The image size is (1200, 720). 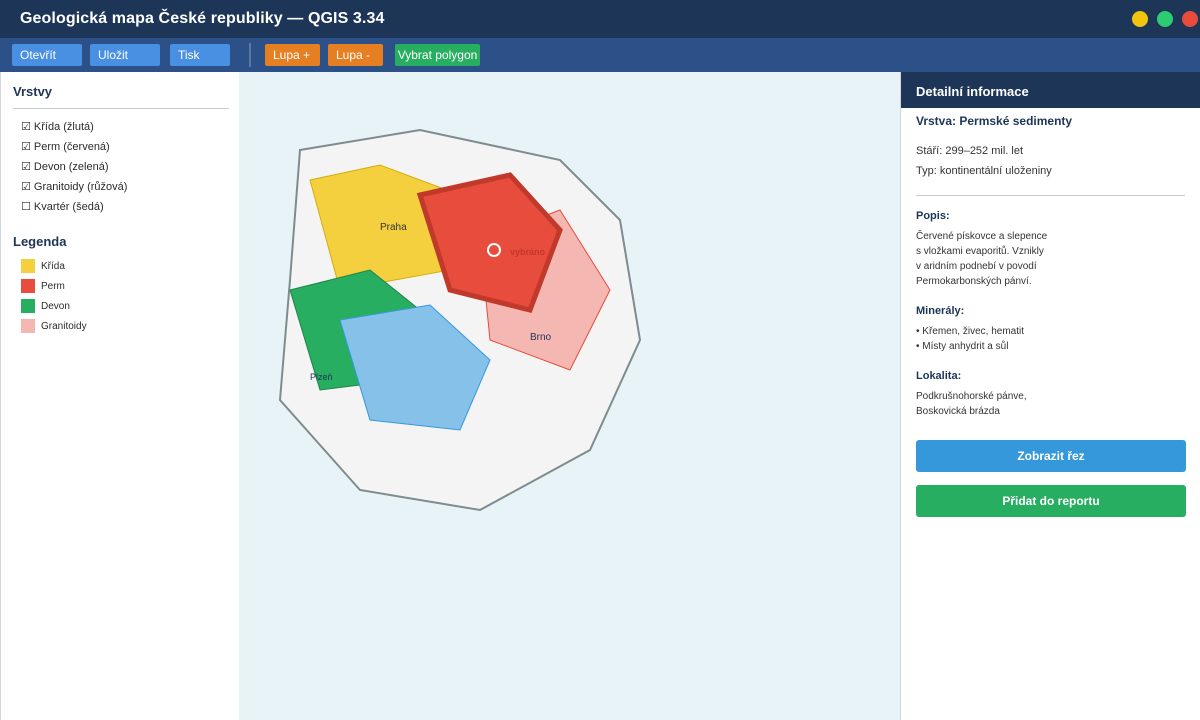 I want to click on open-button: Otevřít, so click(x=47, y=55).